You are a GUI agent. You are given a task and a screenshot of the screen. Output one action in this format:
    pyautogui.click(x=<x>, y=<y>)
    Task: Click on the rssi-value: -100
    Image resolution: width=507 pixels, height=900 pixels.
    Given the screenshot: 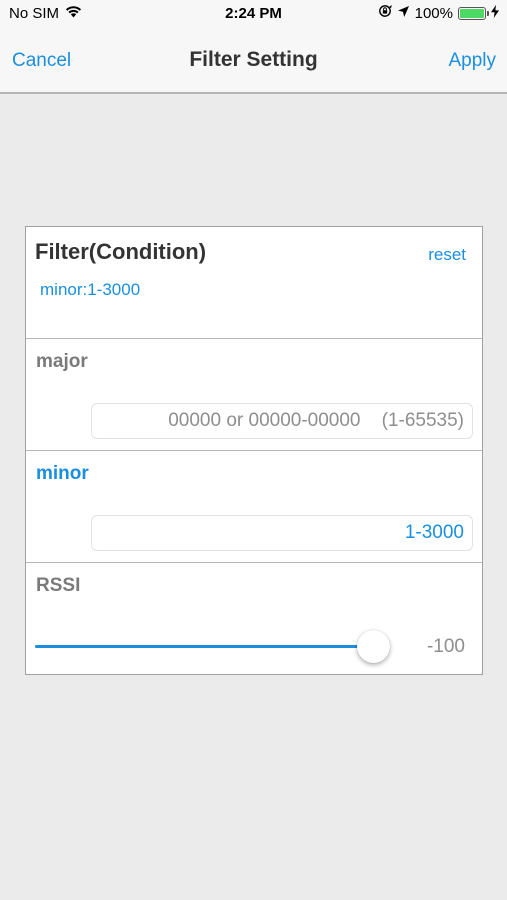 What is the action you would take?
    pyautogui.click(x=445, y=646)
    